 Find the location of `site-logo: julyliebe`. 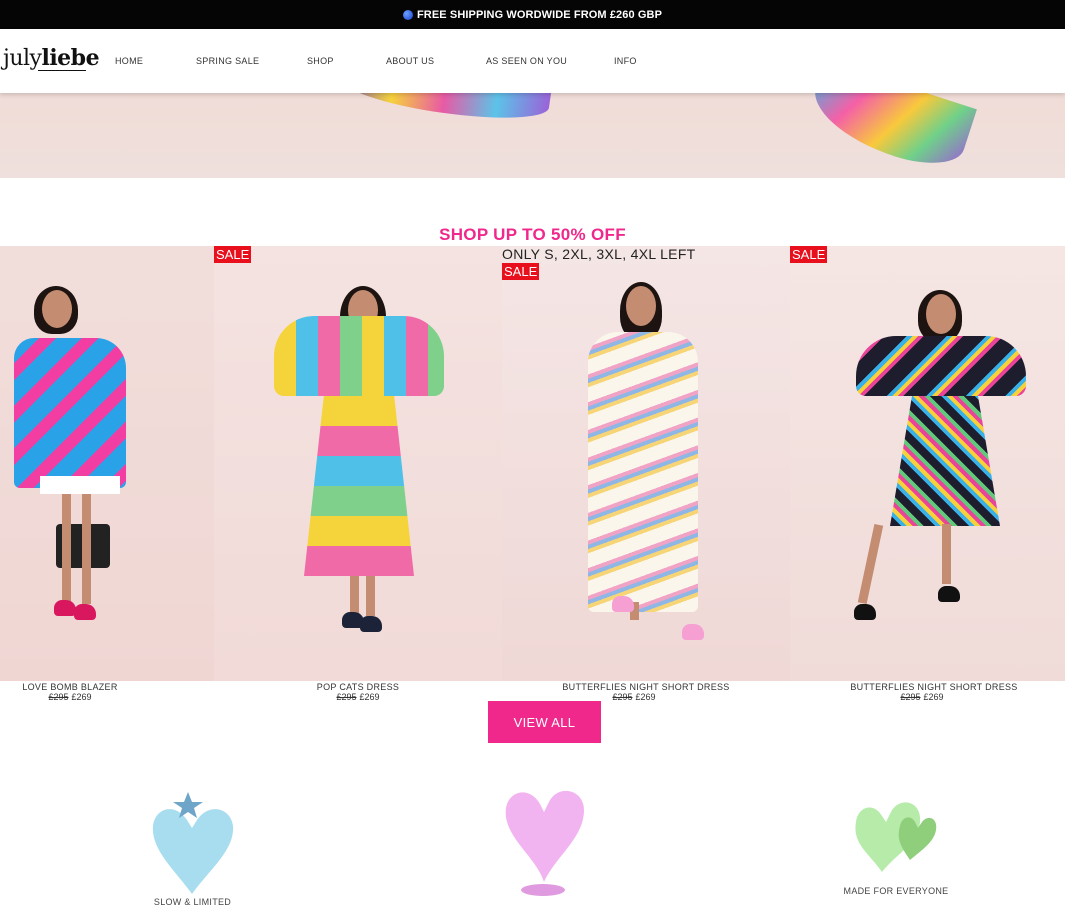

site-logo: julyliebe is located at coordinates (51, 58).